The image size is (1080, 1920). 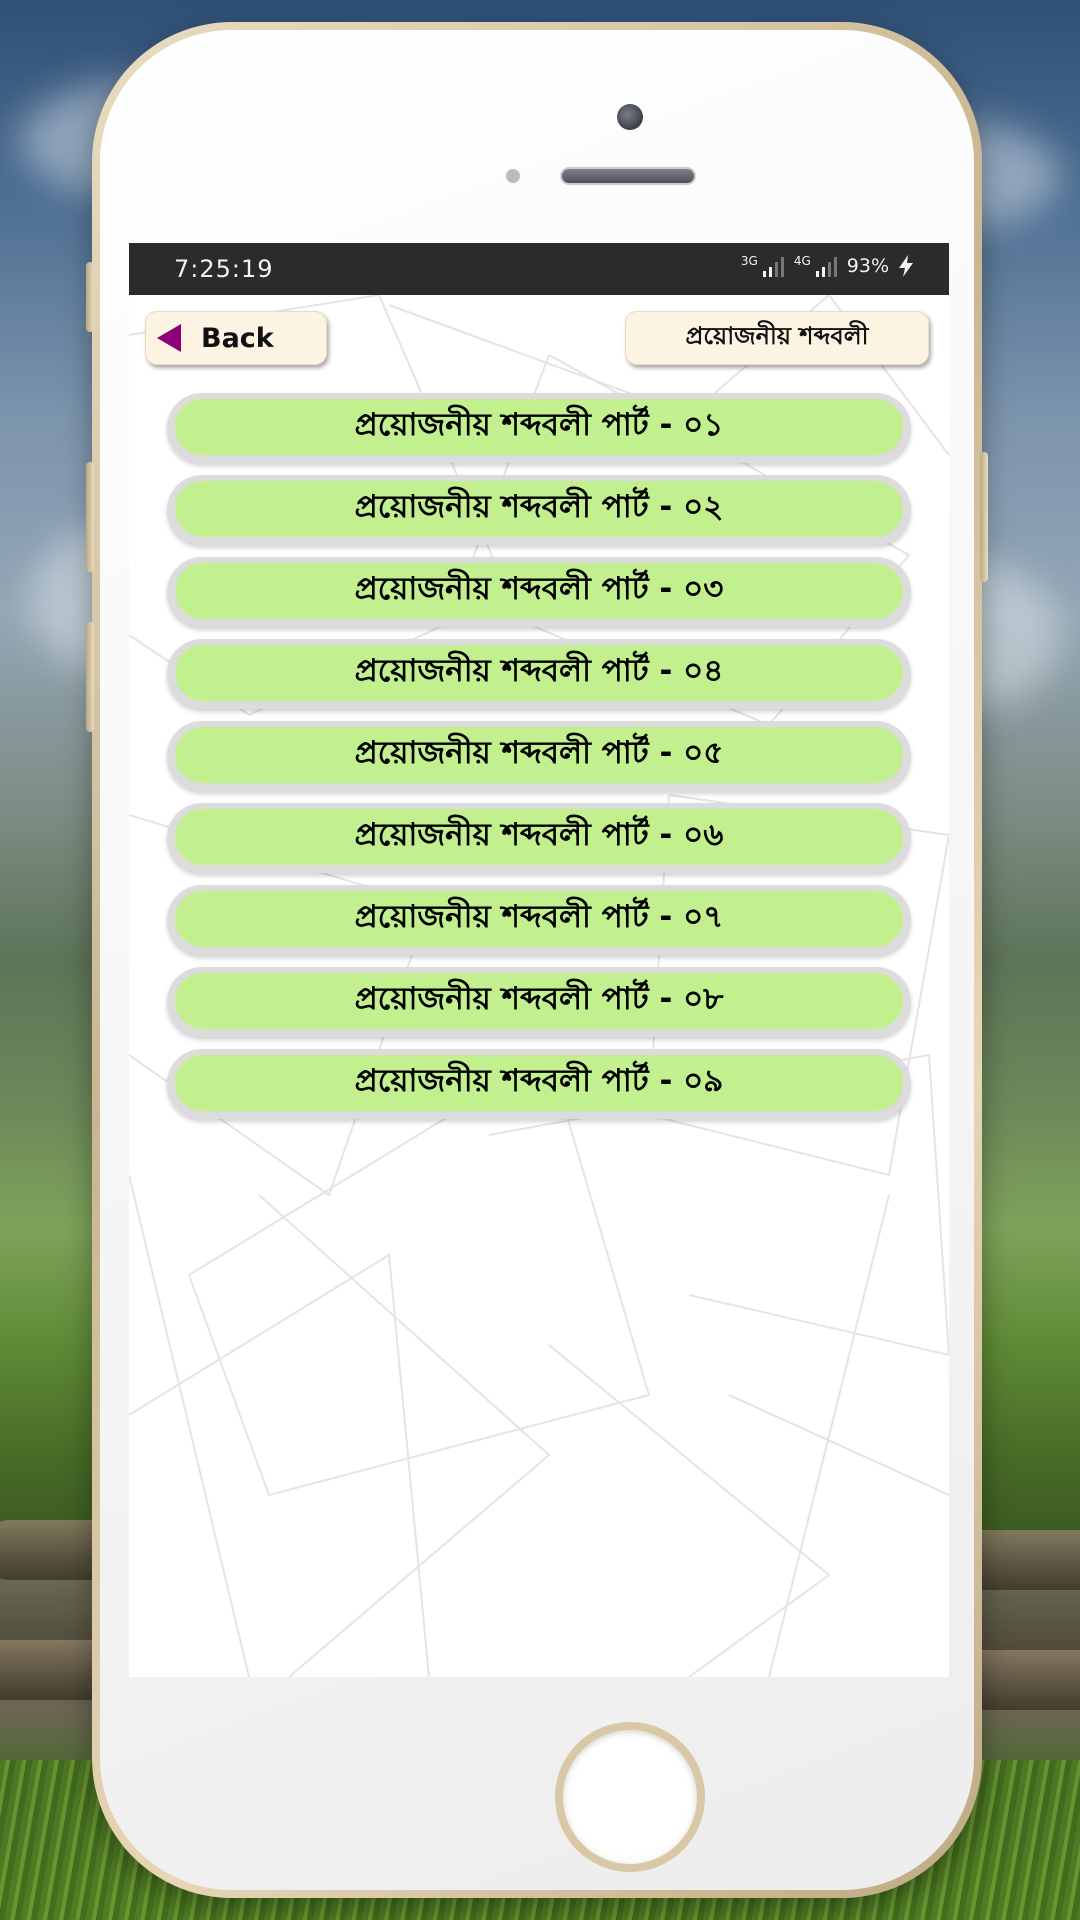 I want to click on list-item-label: প্রয়োজনীয় শব্দবলী পার্ট - ০২, so click(x=539, y=509).